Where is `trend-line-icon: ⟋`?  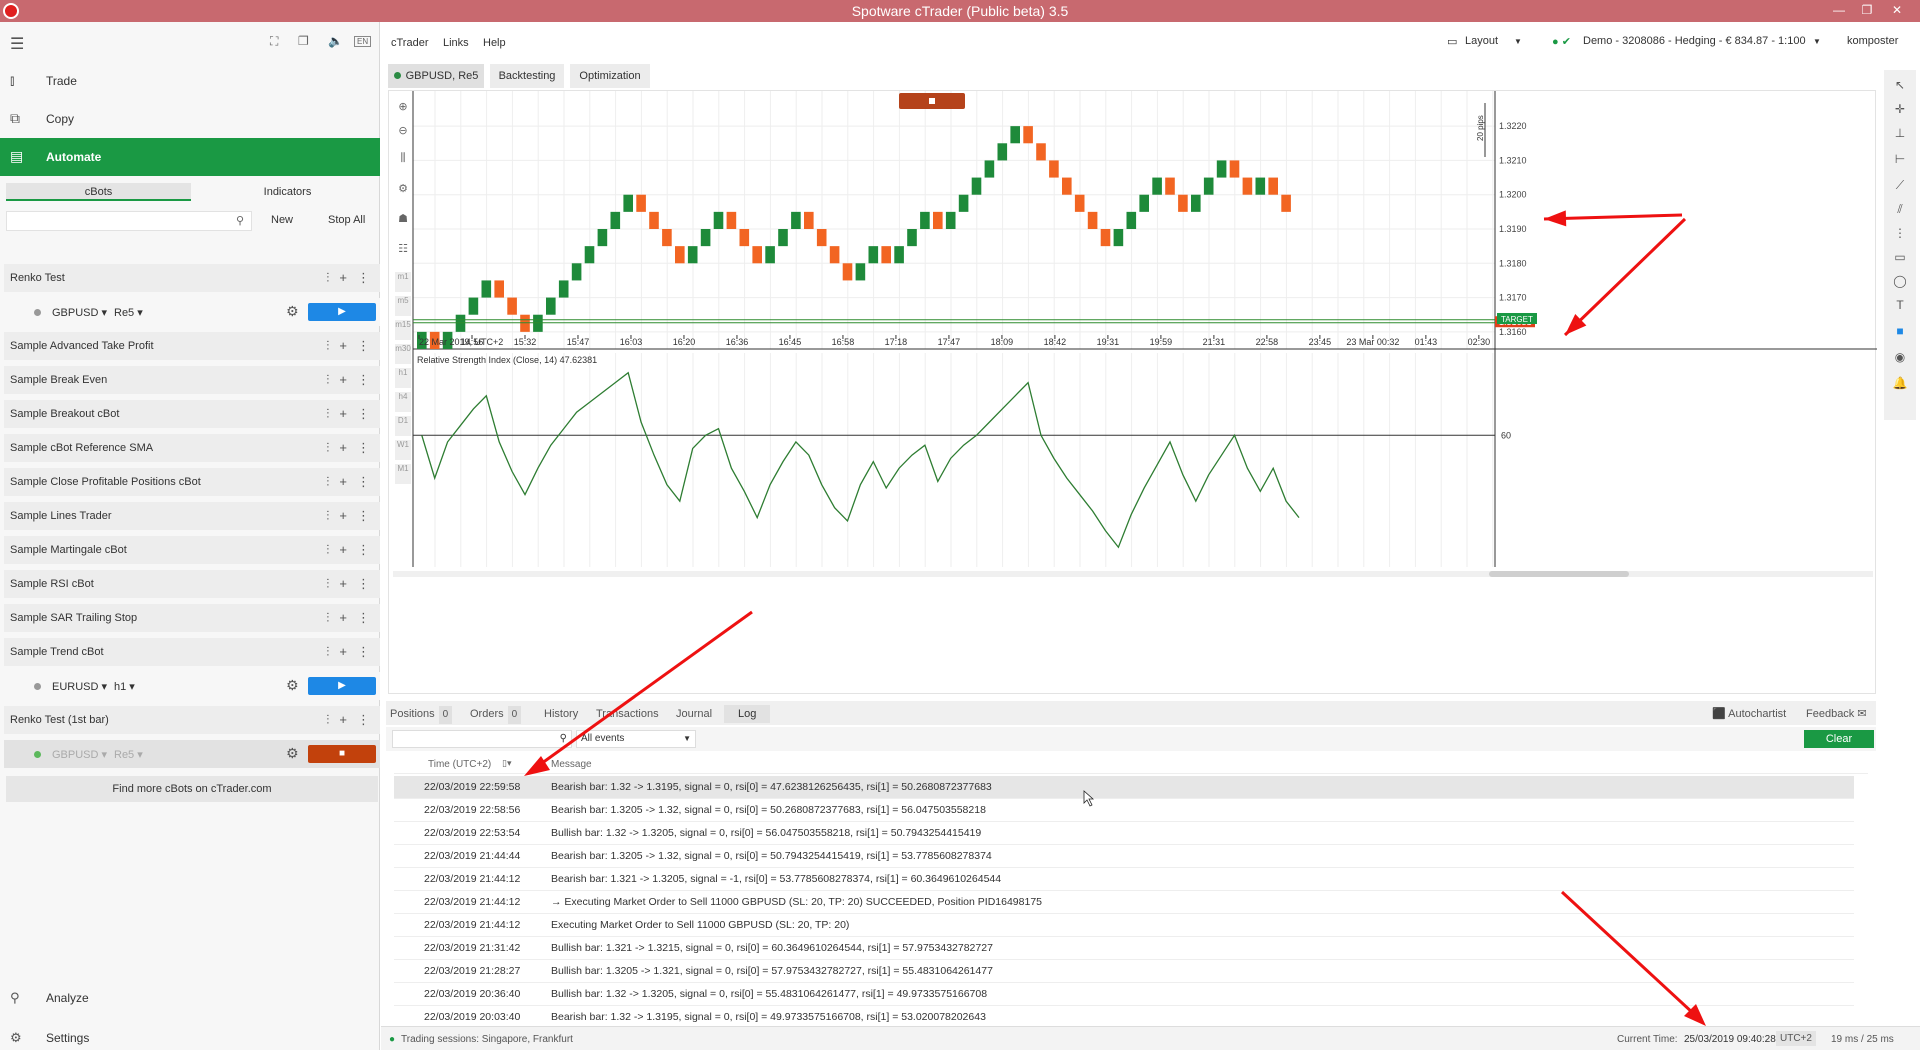 trend-line-icon: ⟋ is located at coordinates (1900, 186).